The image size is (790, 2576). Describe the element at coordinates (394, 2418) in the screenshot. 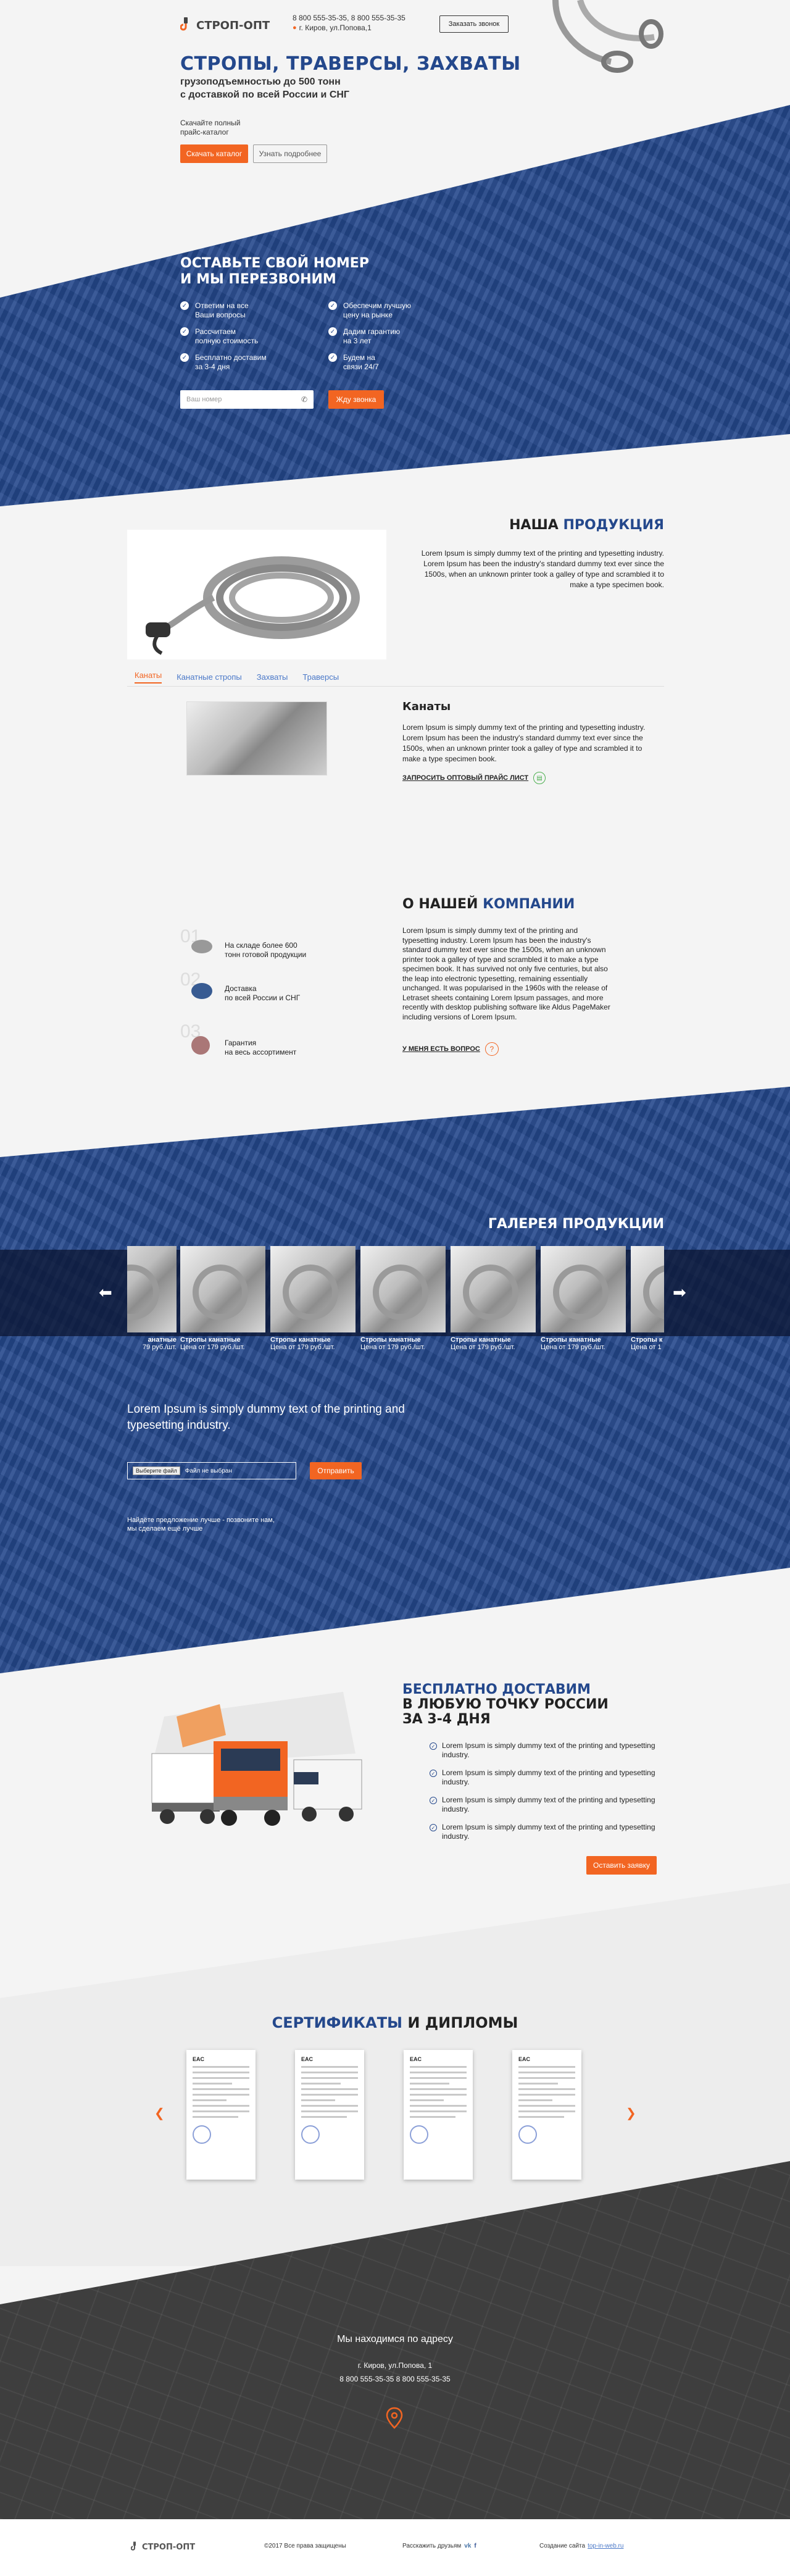

I see `map-pin-icon` at that location.